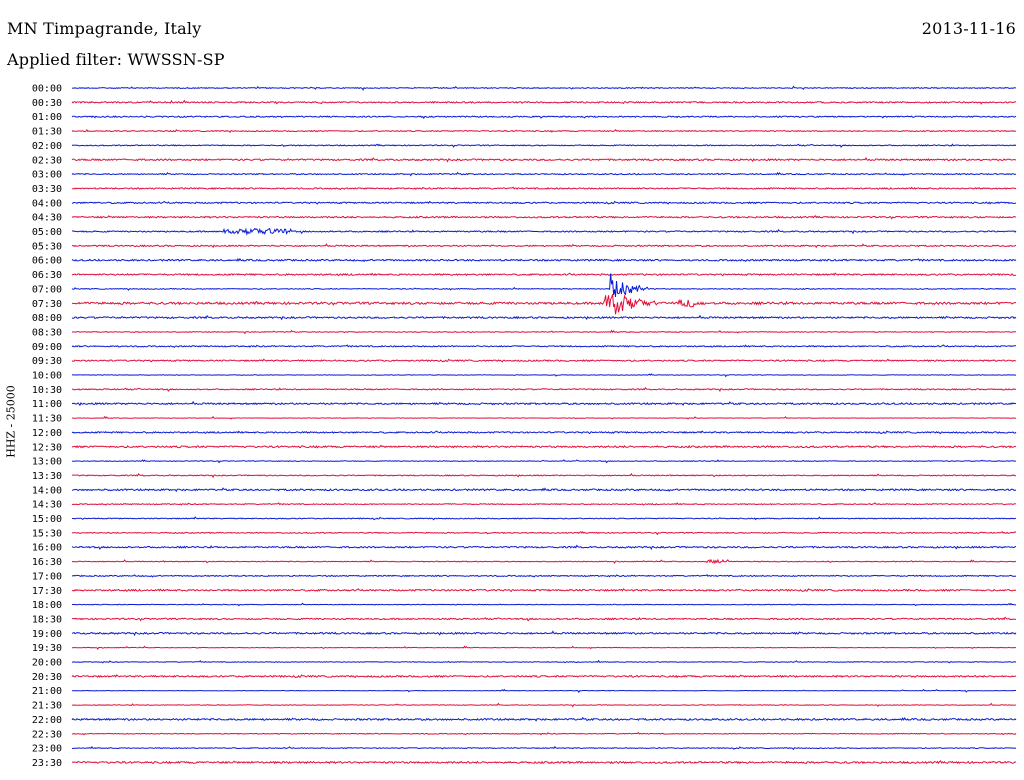 This screenshot has height=780, width=1024. What do you see at coordinates (47, 175) in the screenshot?
I see `row-time-label: 03:00` at bounding box center [47, 175].